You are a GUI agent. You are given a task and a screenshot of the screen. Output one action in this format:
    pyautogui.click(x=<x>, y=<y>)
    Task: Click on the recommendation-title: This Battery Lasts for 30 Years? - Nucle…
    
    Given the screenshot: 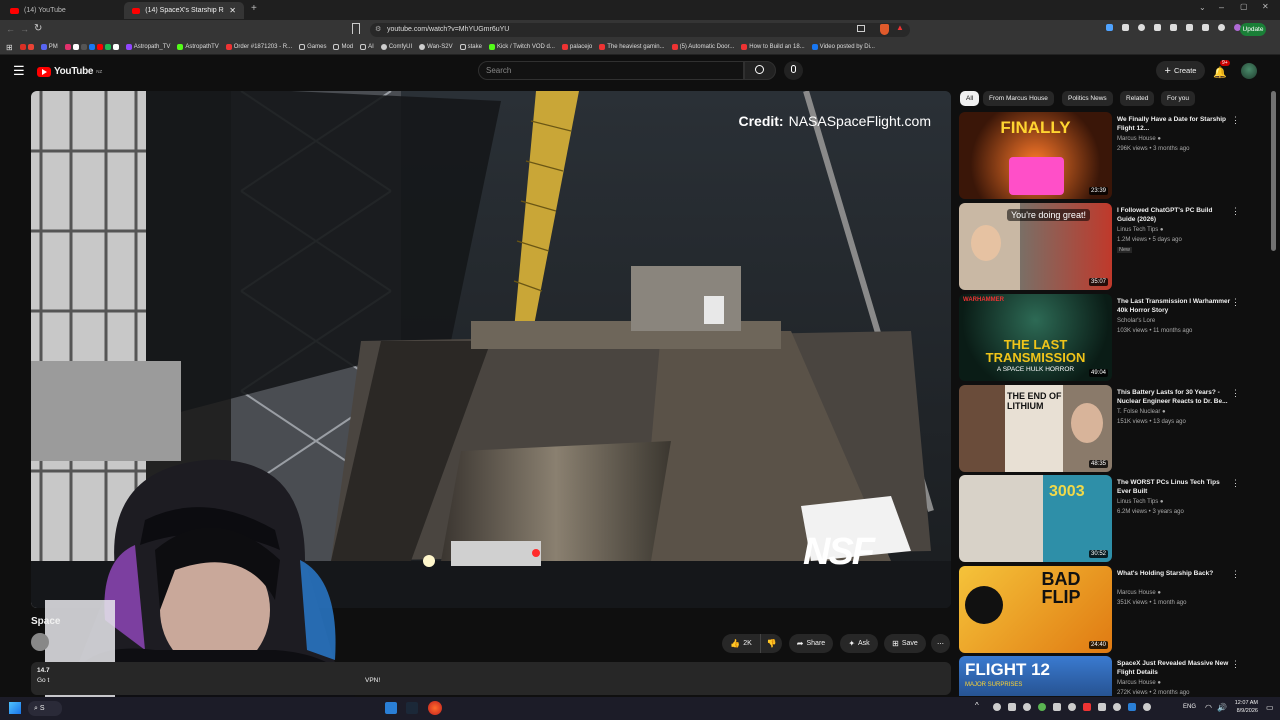 What is the action you would take?
    pyautogui.click(x=1174, y=397)
    